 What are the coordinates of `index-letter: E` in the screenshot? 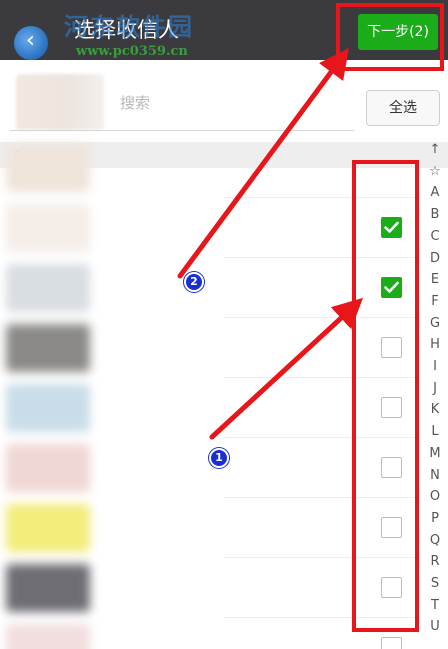 It's located at (435, 280).